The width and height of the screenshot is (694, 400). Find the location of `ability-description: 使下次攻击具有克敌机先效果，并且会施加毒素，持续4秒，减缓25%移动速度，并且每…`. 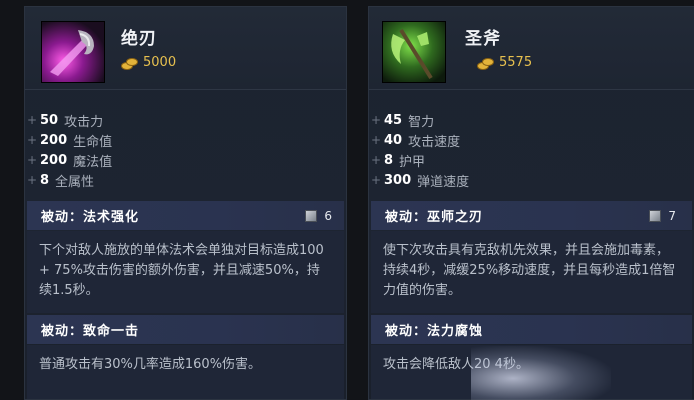

ability-description: 使下次攻击具有克敌机先效果，并且会施加毒素，持续4秒，减缓25%移动速度，并且每… is located at coordinates (531, 272).